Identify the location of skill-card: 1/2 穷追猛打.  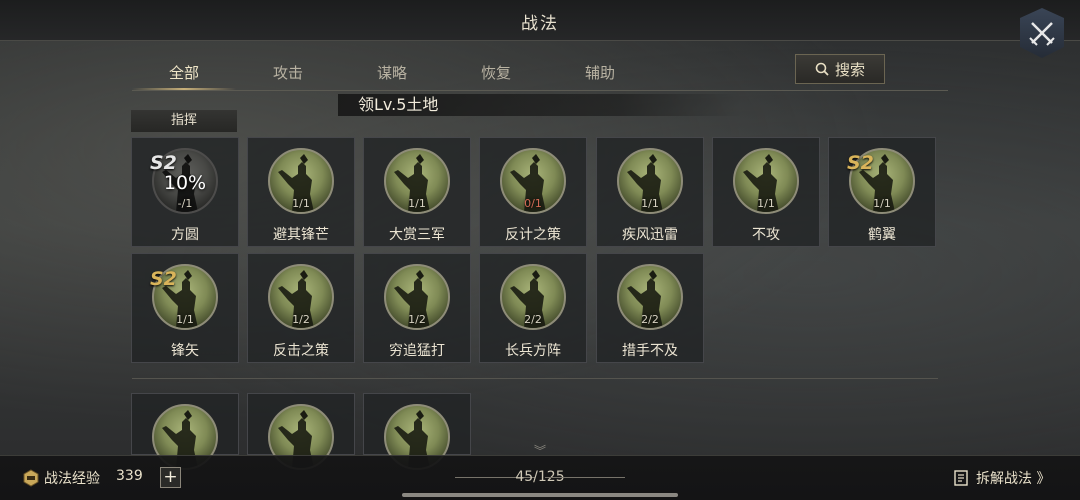
(417, 308).